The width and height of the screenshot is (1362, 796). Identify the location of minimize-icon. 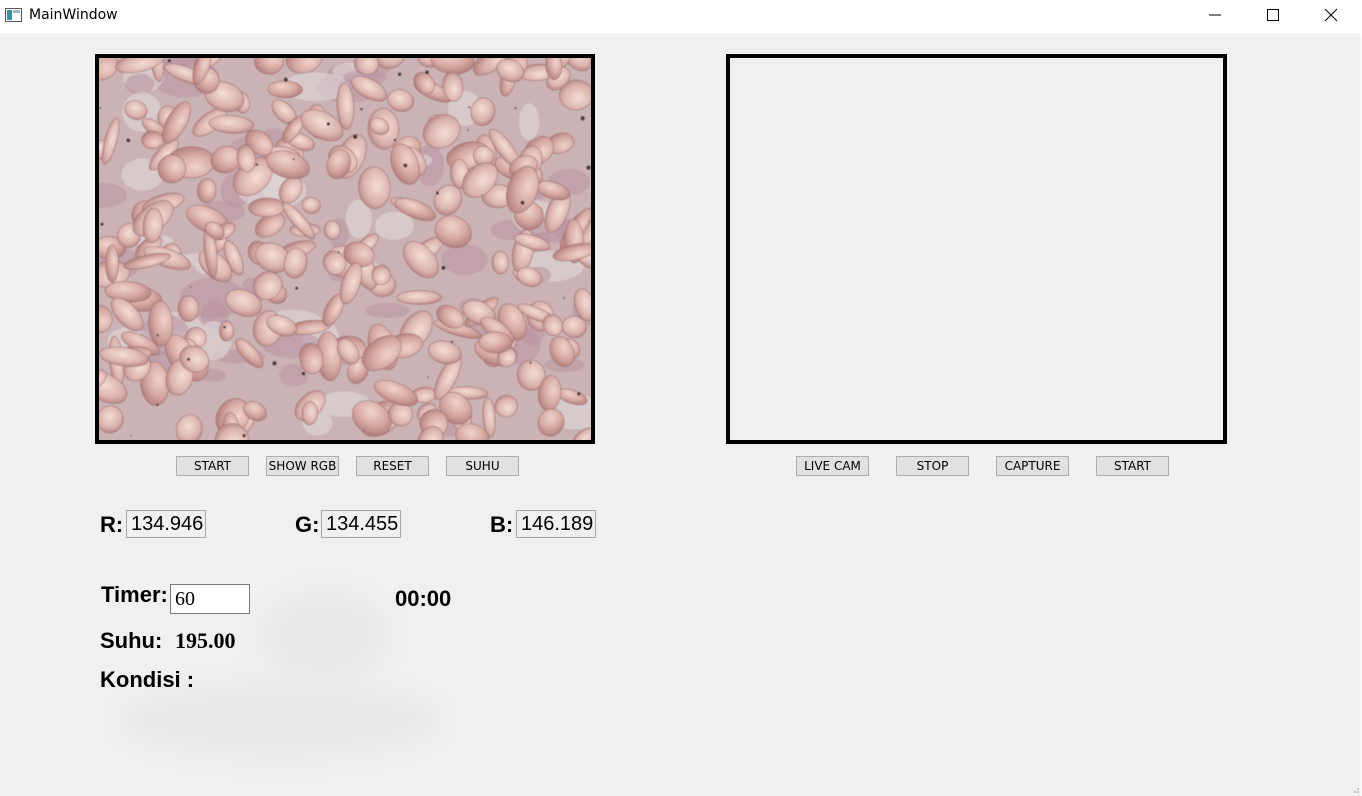
(1215, 15).